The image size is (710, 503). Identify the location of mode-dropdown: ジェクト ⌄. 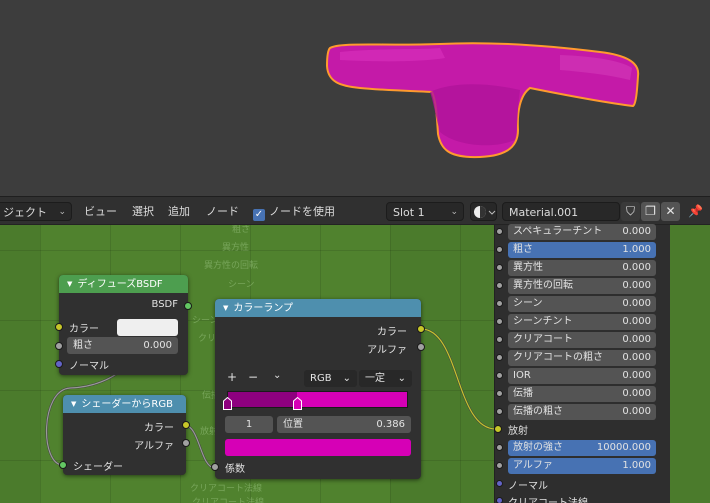
(36, 211).